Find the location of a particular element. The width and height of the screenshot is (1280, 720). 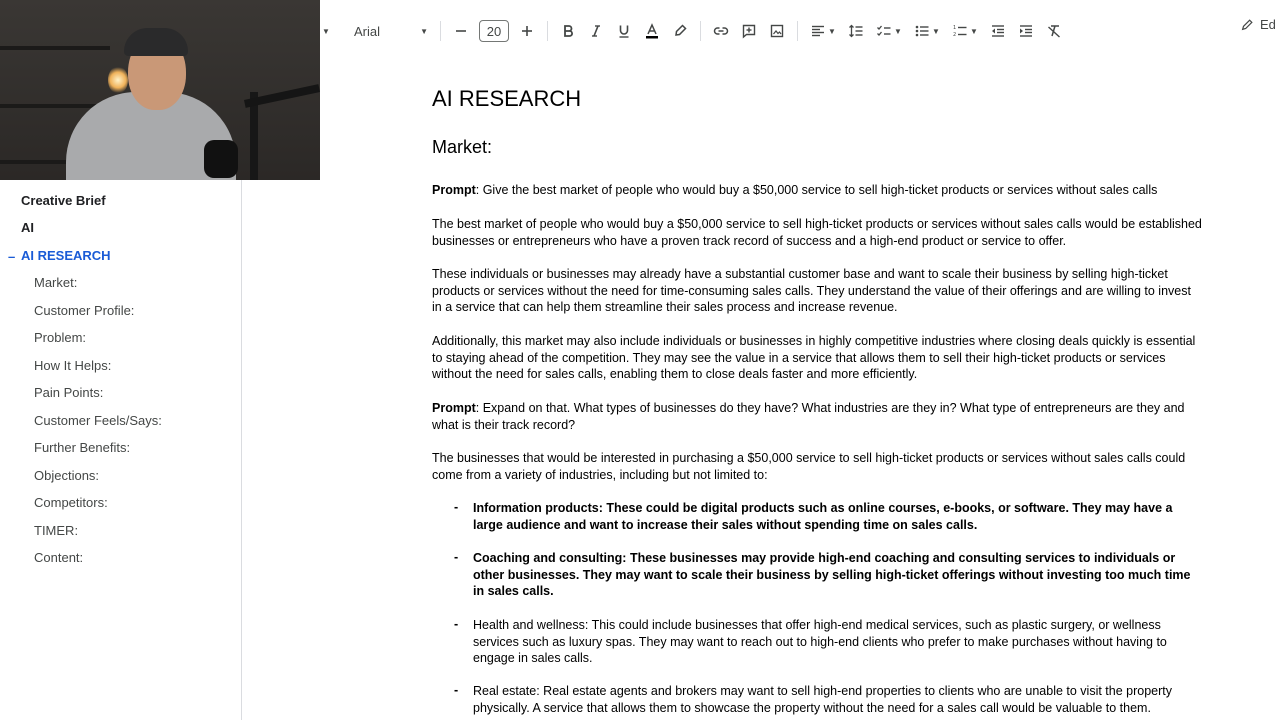

formatting-toolbar: ▼ Arial ▼ 20 ▼ ▼ ▼ 1 2 ▼ Ed is located at coordinates (800, 31).